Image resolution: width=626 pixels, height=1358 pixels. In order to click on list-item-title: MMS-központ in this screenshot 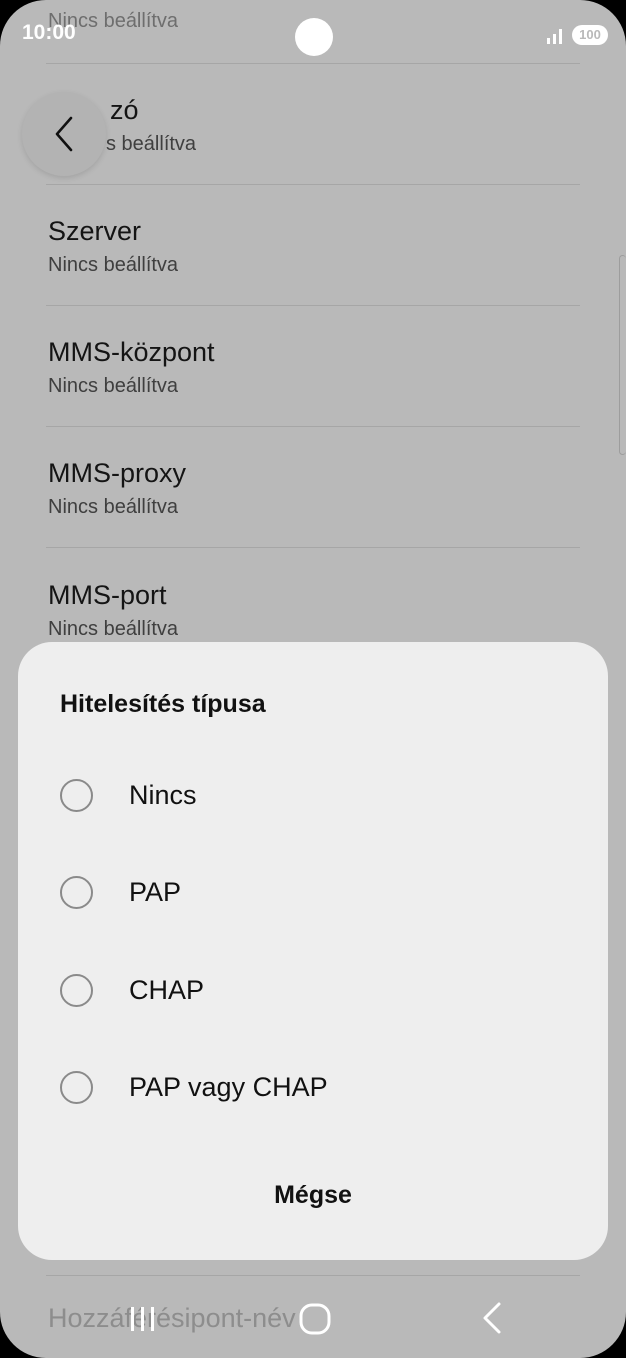, I will do `click(131, 352)`.